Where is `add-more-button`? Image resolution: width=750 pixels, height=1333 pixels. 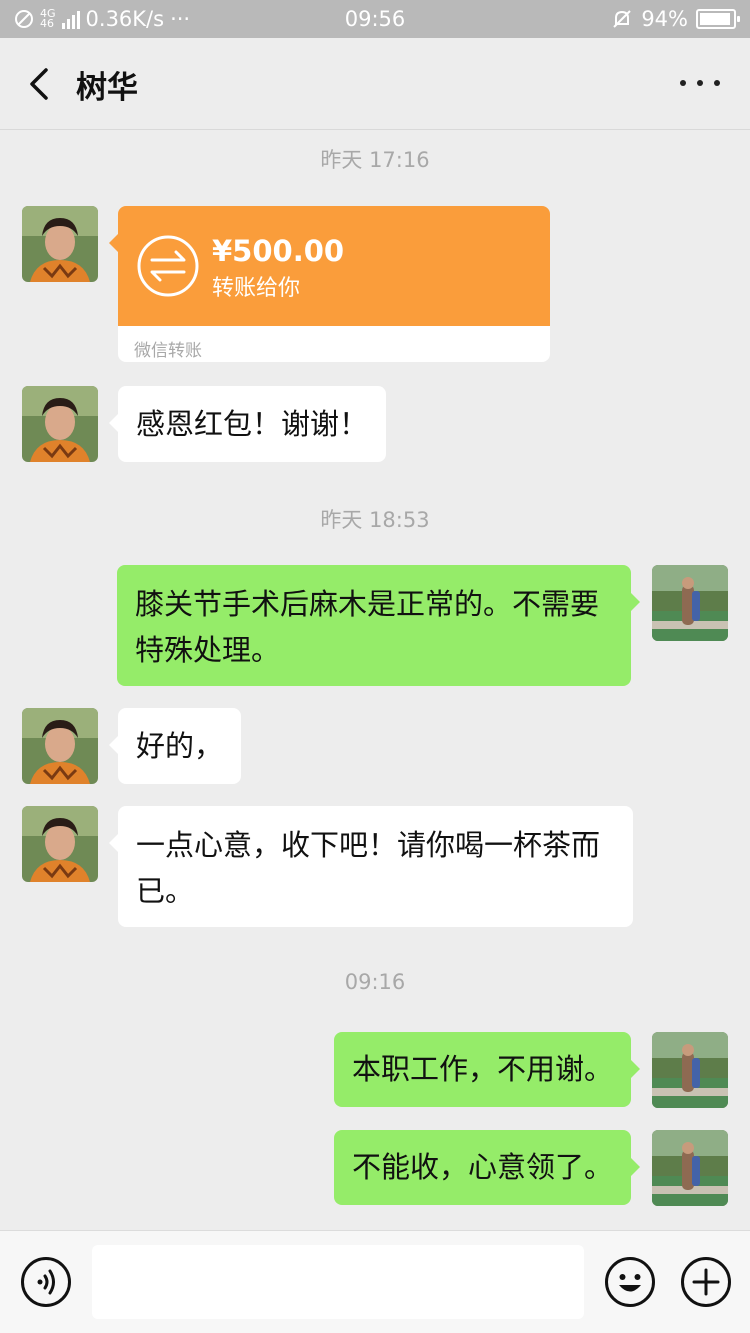 add-more-button is located at coordinates (706, 1282).